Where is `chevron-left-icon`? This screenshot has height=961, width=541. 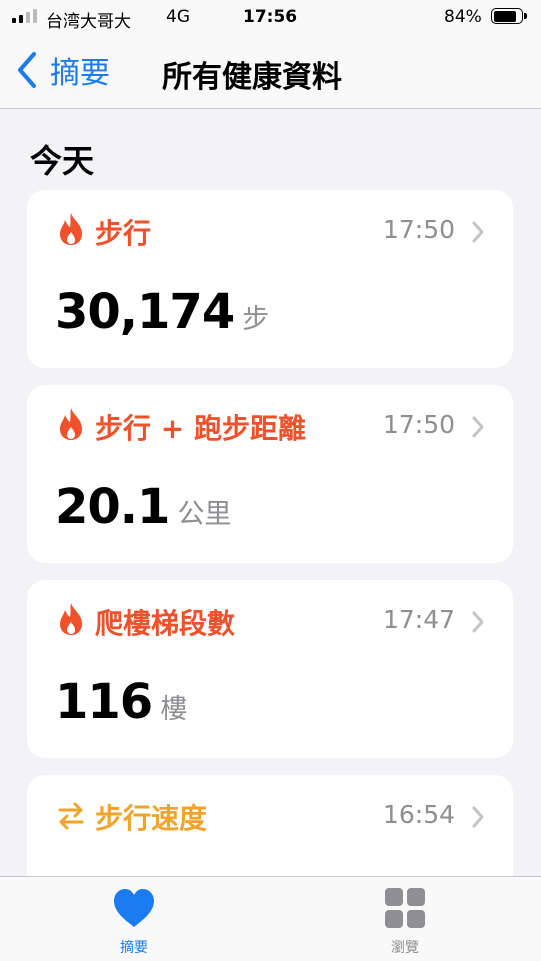 chevron-left-icon is located at coordinates (27, 70).